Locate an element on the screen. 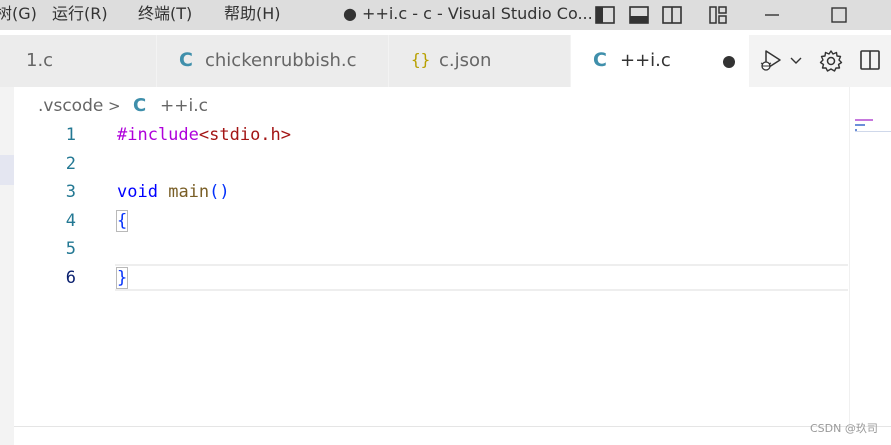 The image size is (891, 445). tab-bar: 1.c C chickenrubbish.c {} c.json C ++i.c is located at coordinates (445, 61).